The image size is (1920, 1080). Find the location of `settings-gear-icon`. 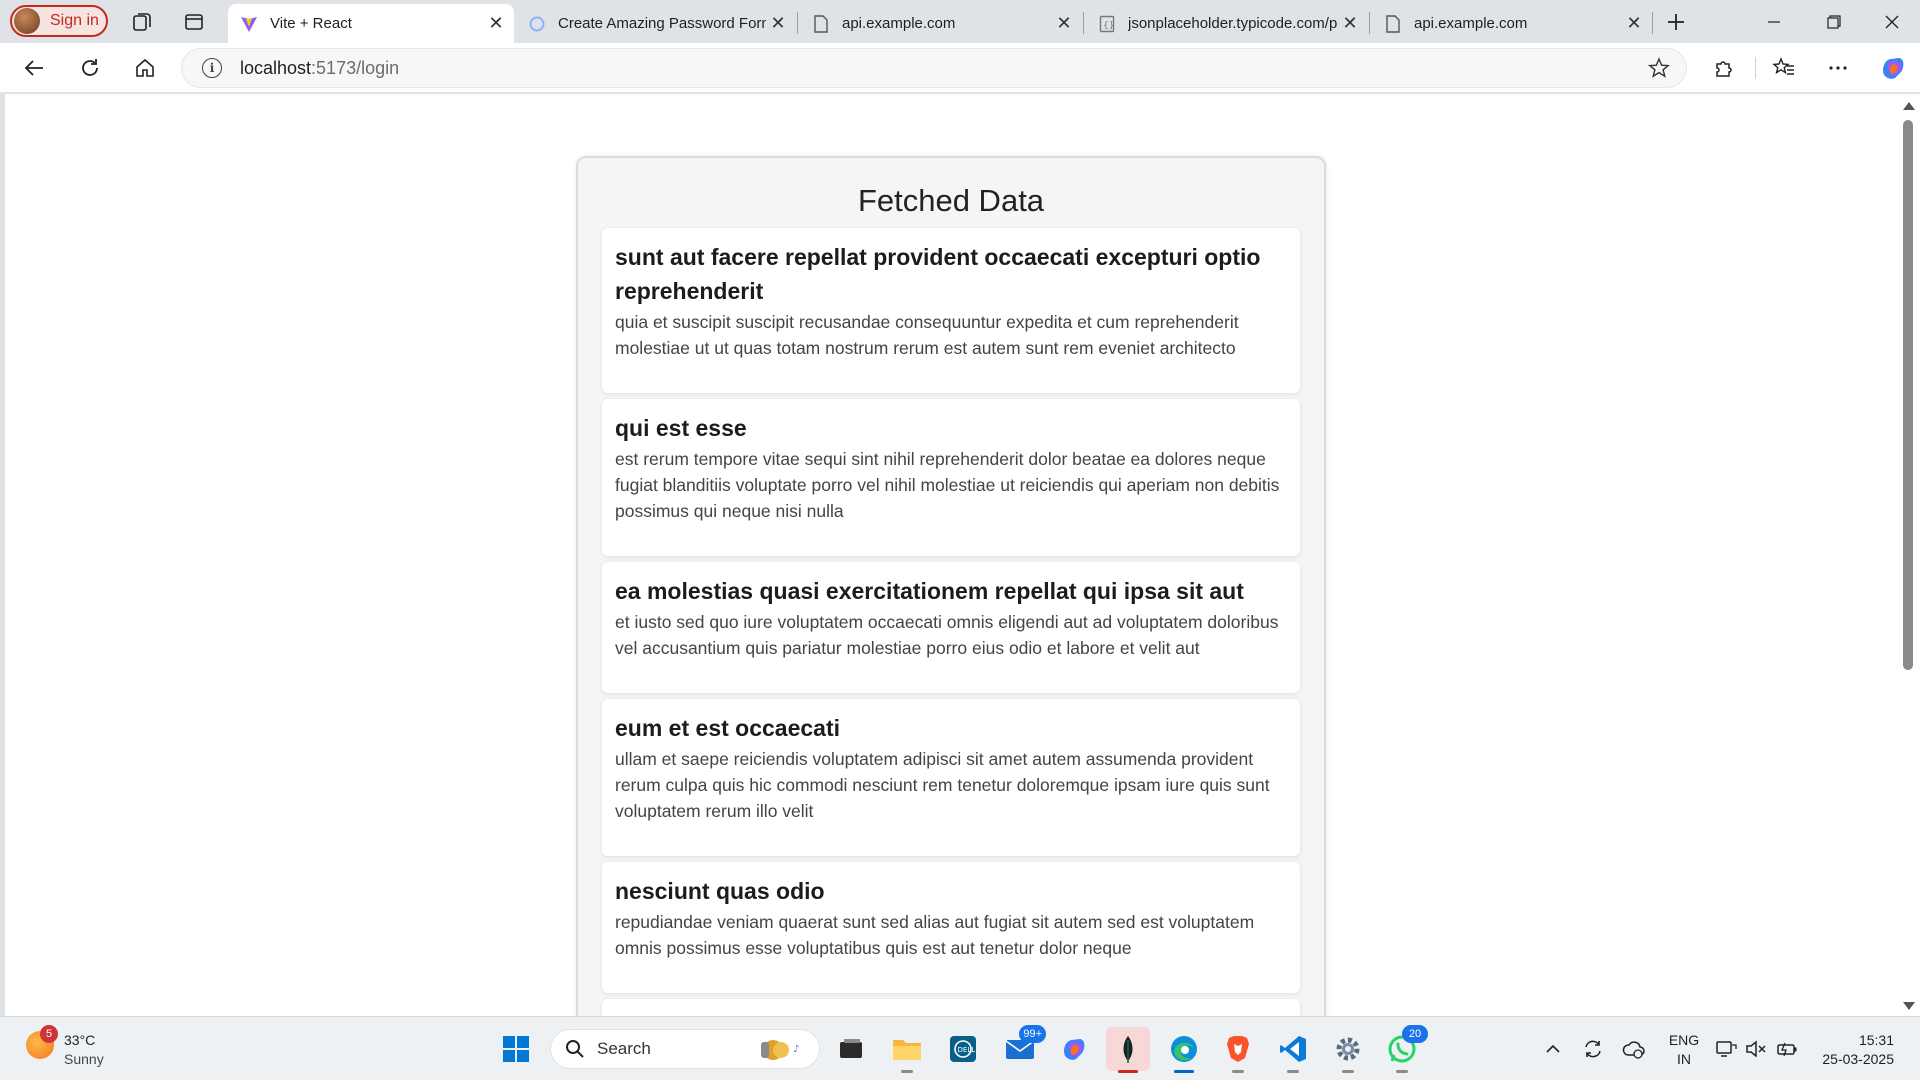

settings-gear-icon is located at coordinates (1348, 1050).